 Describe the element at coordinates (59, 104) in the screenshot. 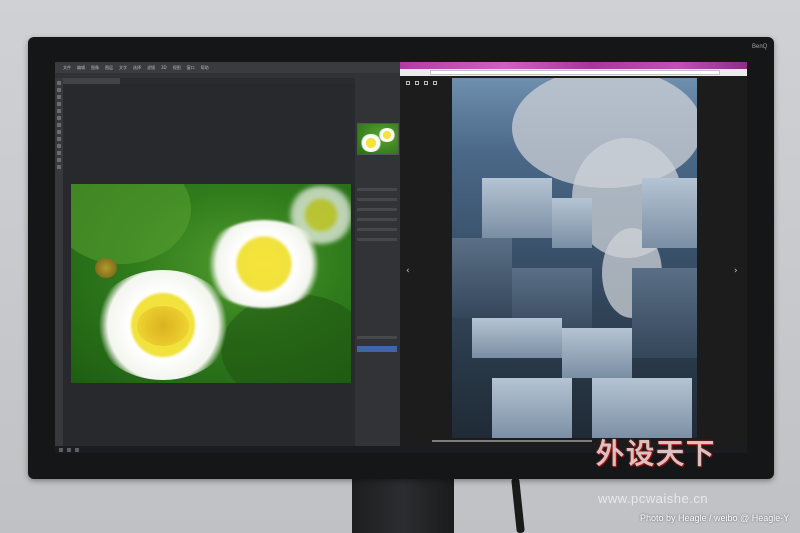

I see `crop-tool-icon` at that location.